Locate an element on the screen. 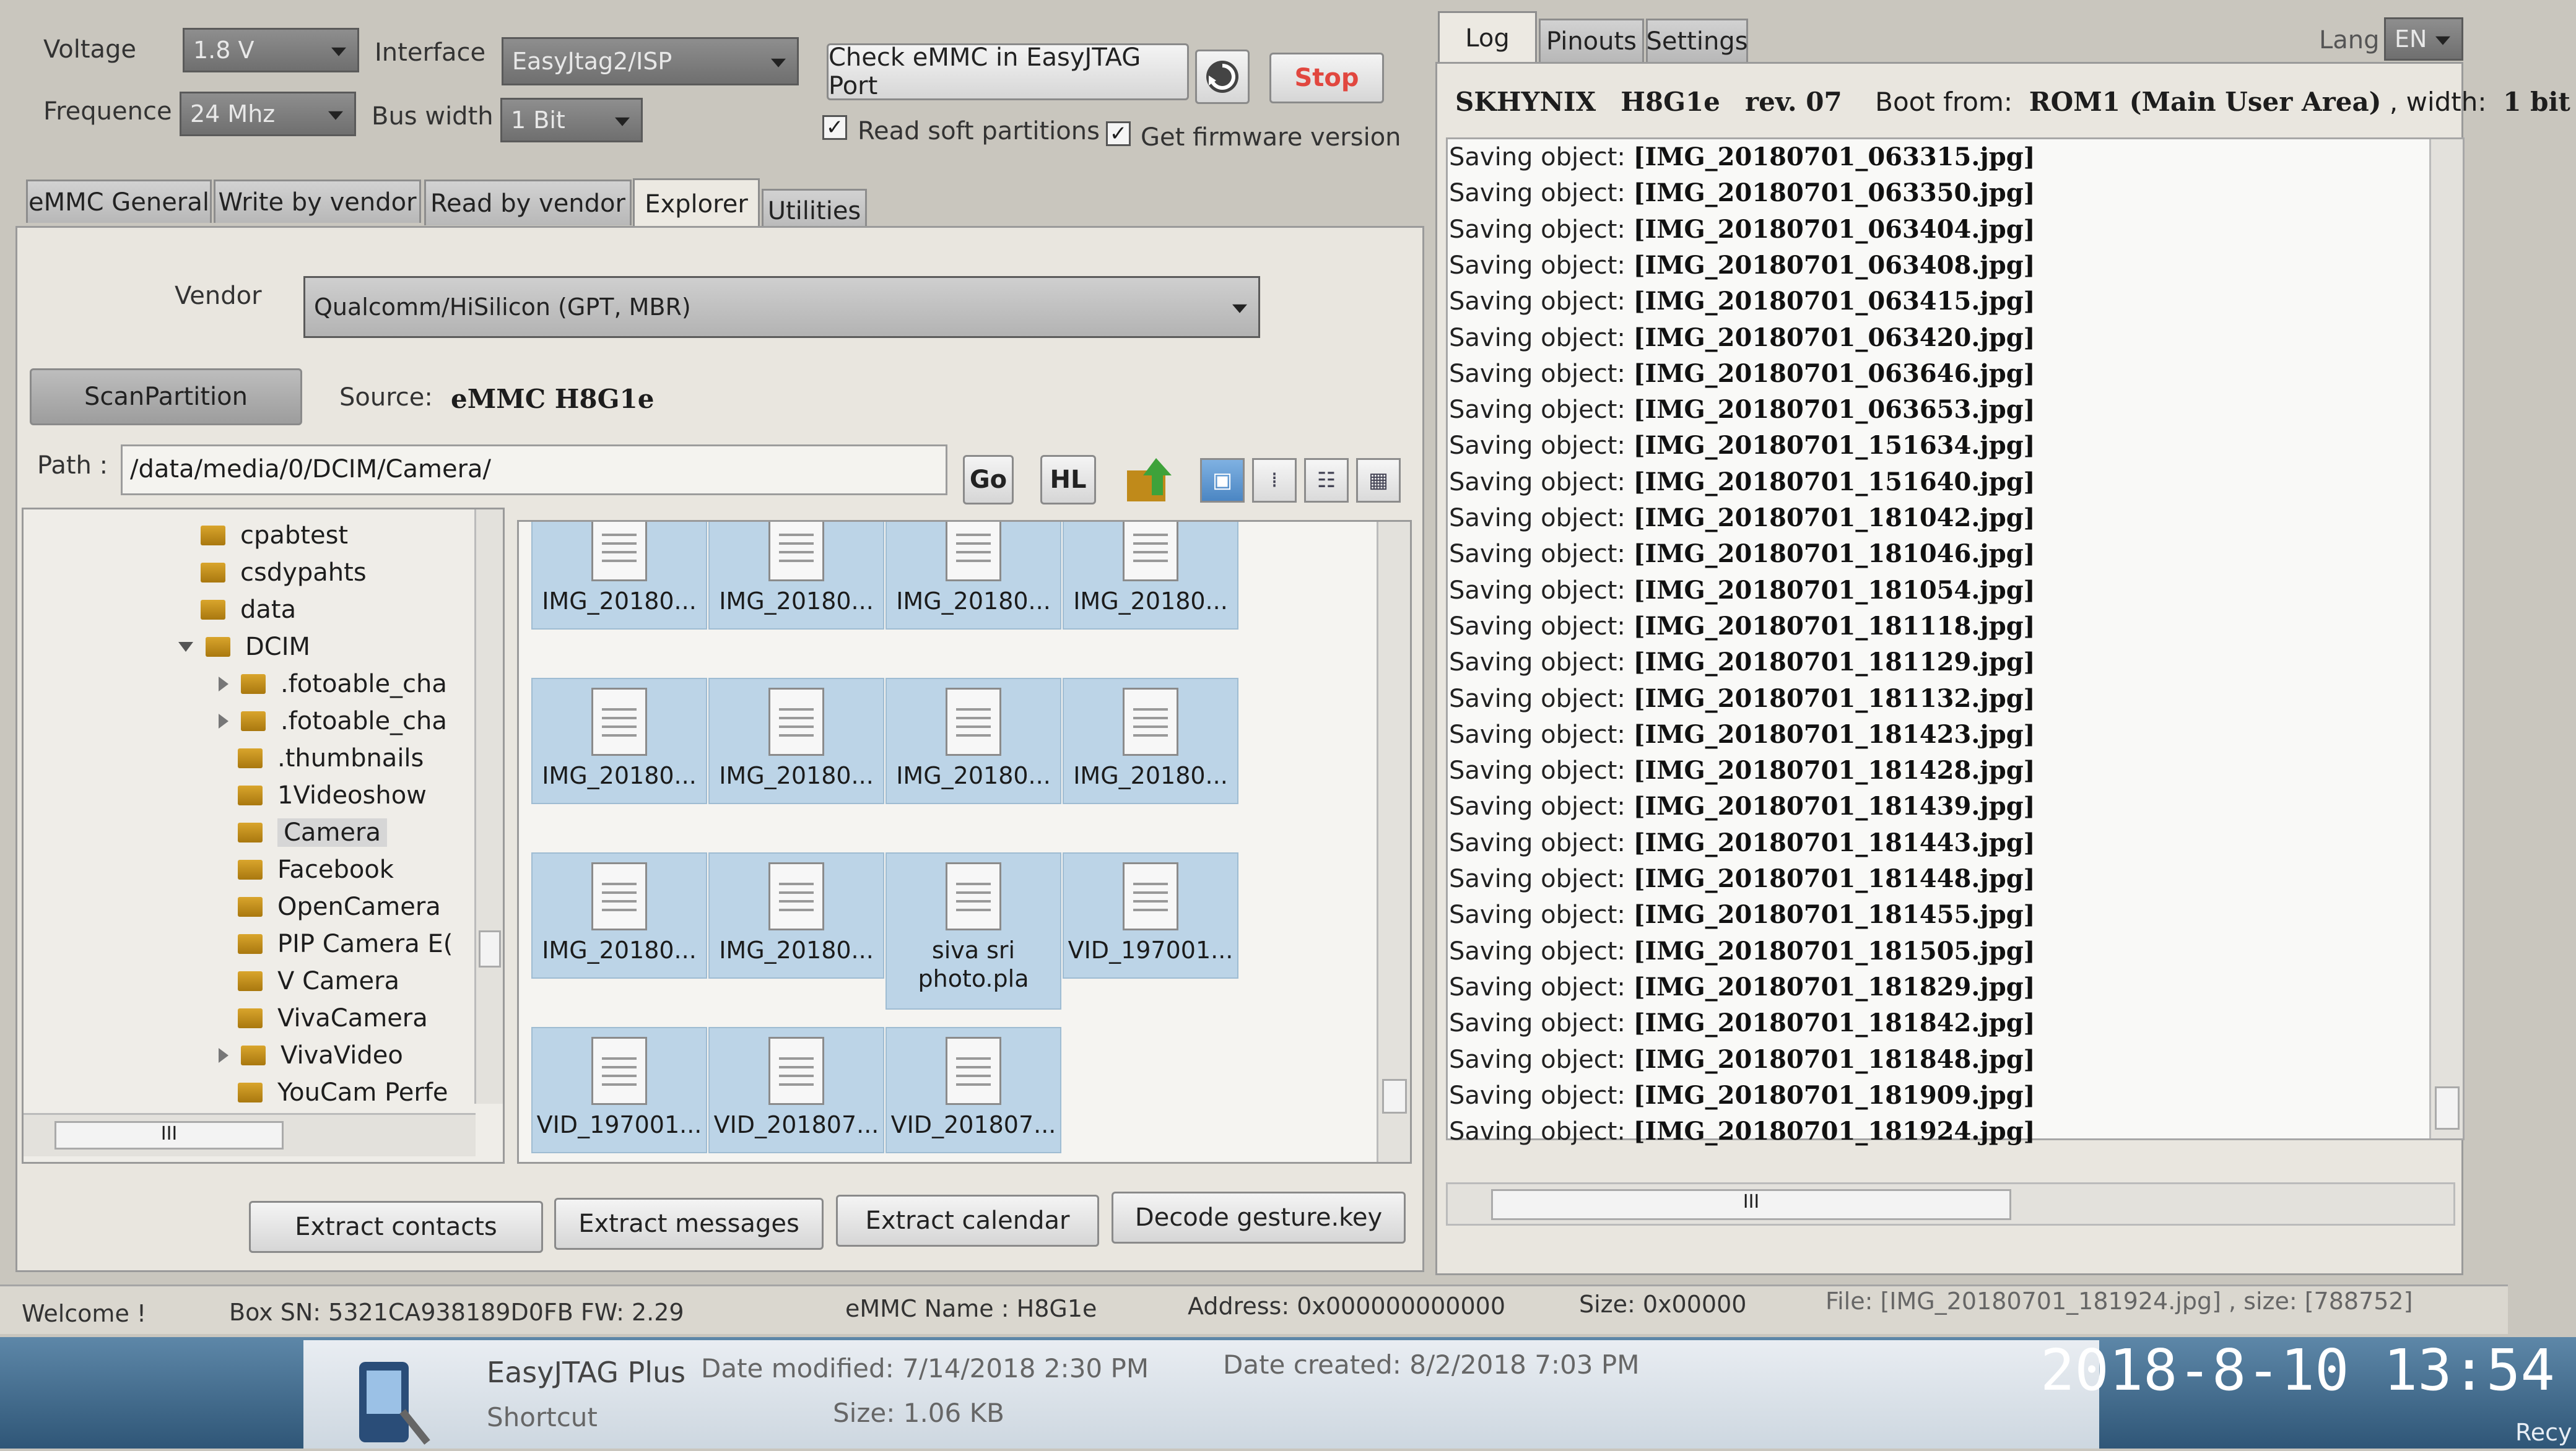 The width and height of the screenshot is (2576, 1451). extract-messages-button: Extract messages is located at coordinates (689, 1224).